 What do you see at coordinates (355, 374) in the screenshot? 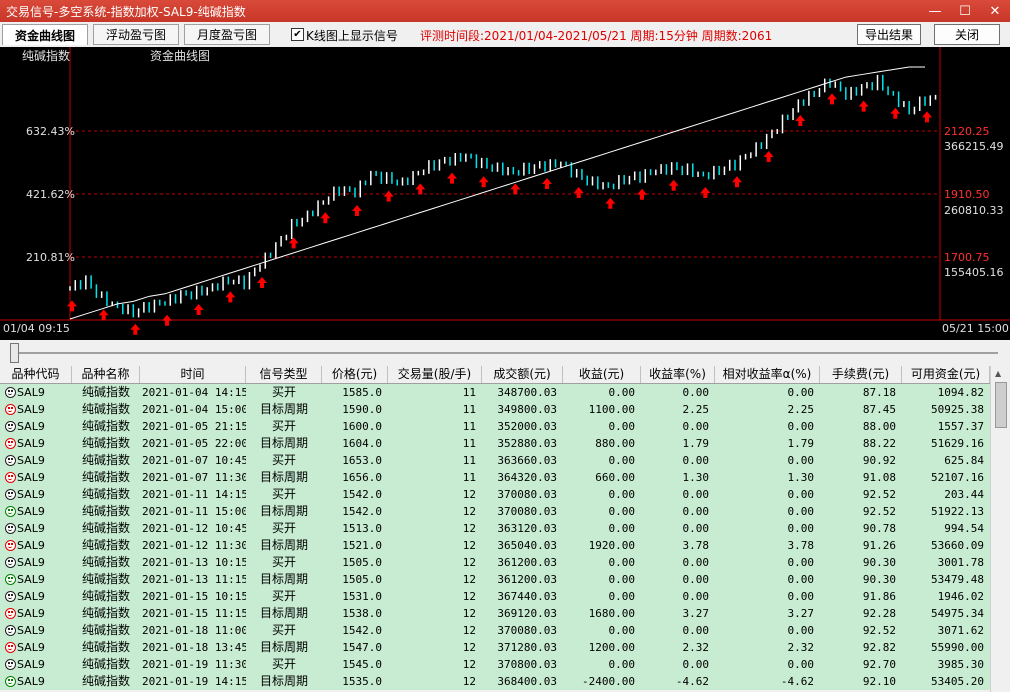
I see `header-price: 价格(元)` at bounding box center [355, 374].